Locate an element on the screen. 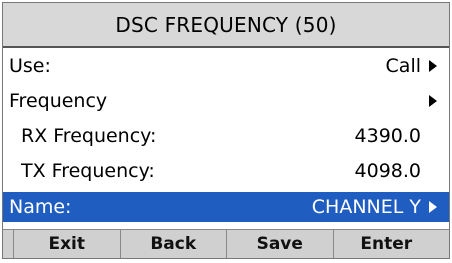 This screenshot has height=263, width=452. tx-frequency-row: TX Frequency: 4098.0 is located at coordinates (226, 170).